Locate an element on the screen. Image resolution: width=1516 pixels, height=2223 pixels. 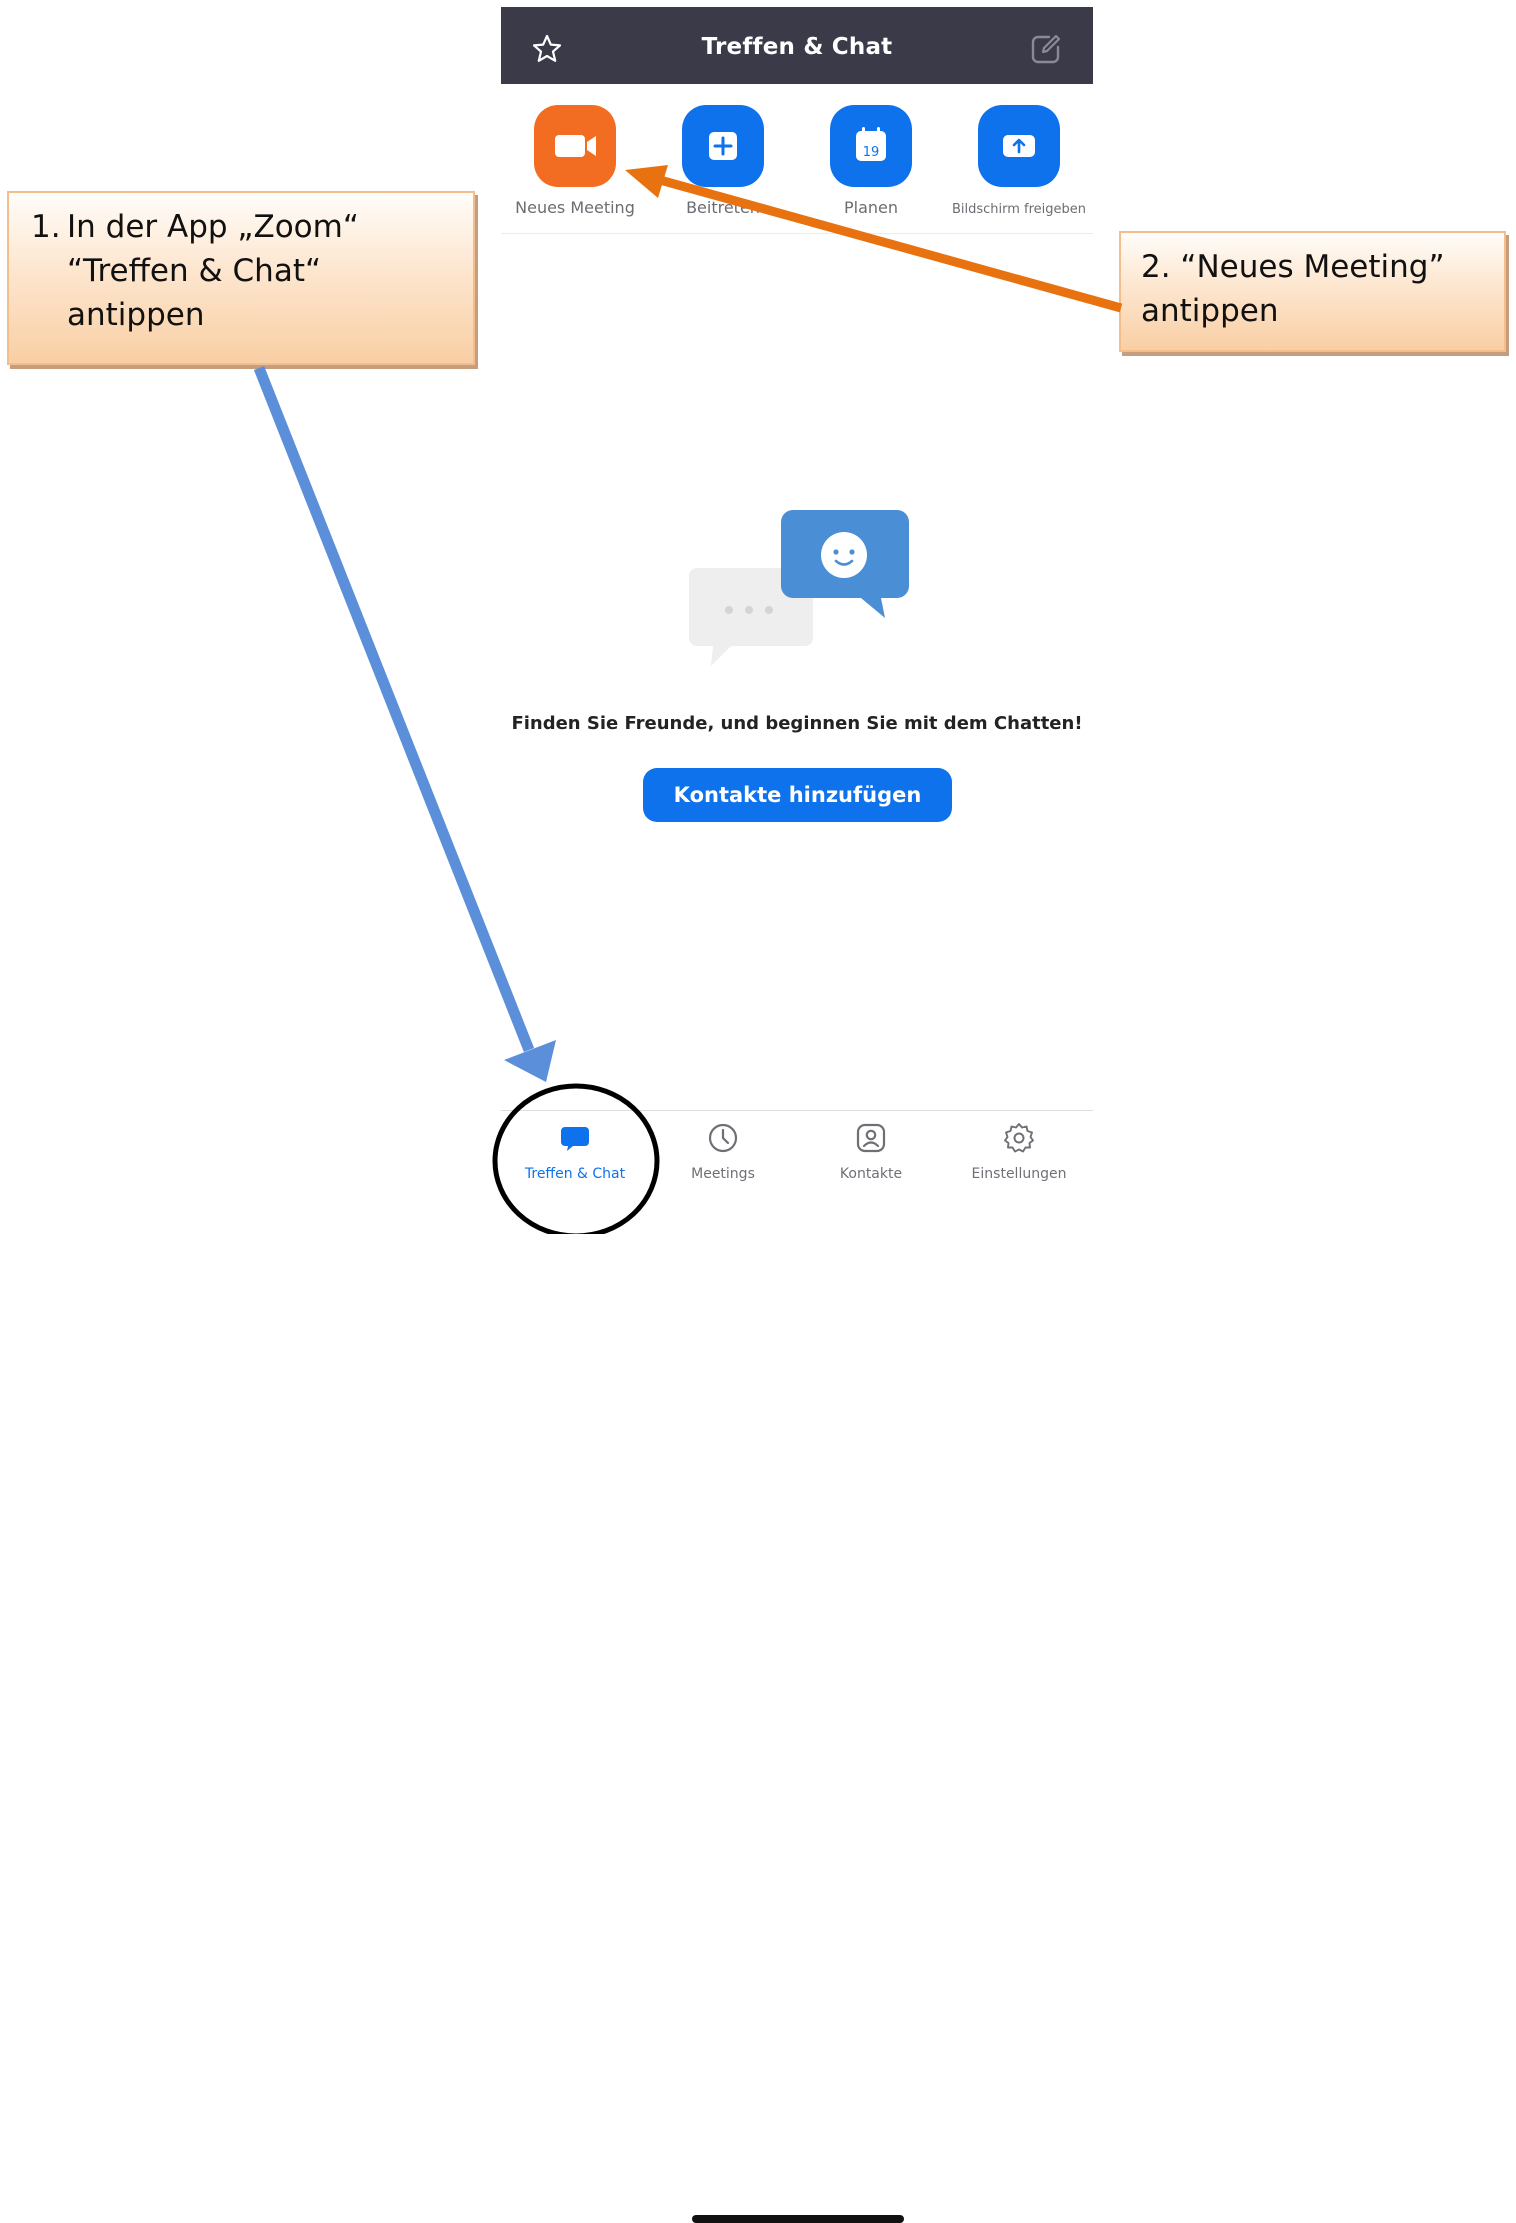
share-screen-button: Bildschirm freigeben is located at coordinates (1019, 160).